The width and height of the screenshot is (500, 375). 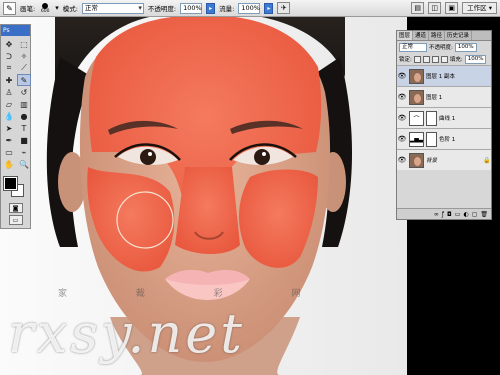 I want to click on layer-row: 👁 背景 🔒, so click(x=444, y=159).